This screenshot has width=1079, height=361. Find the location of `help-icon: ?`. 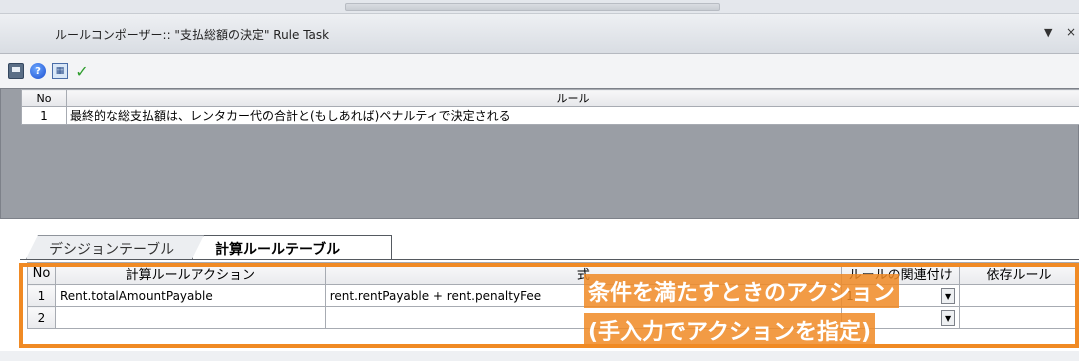

help-icon: ? is located at coordinates (38, 71).